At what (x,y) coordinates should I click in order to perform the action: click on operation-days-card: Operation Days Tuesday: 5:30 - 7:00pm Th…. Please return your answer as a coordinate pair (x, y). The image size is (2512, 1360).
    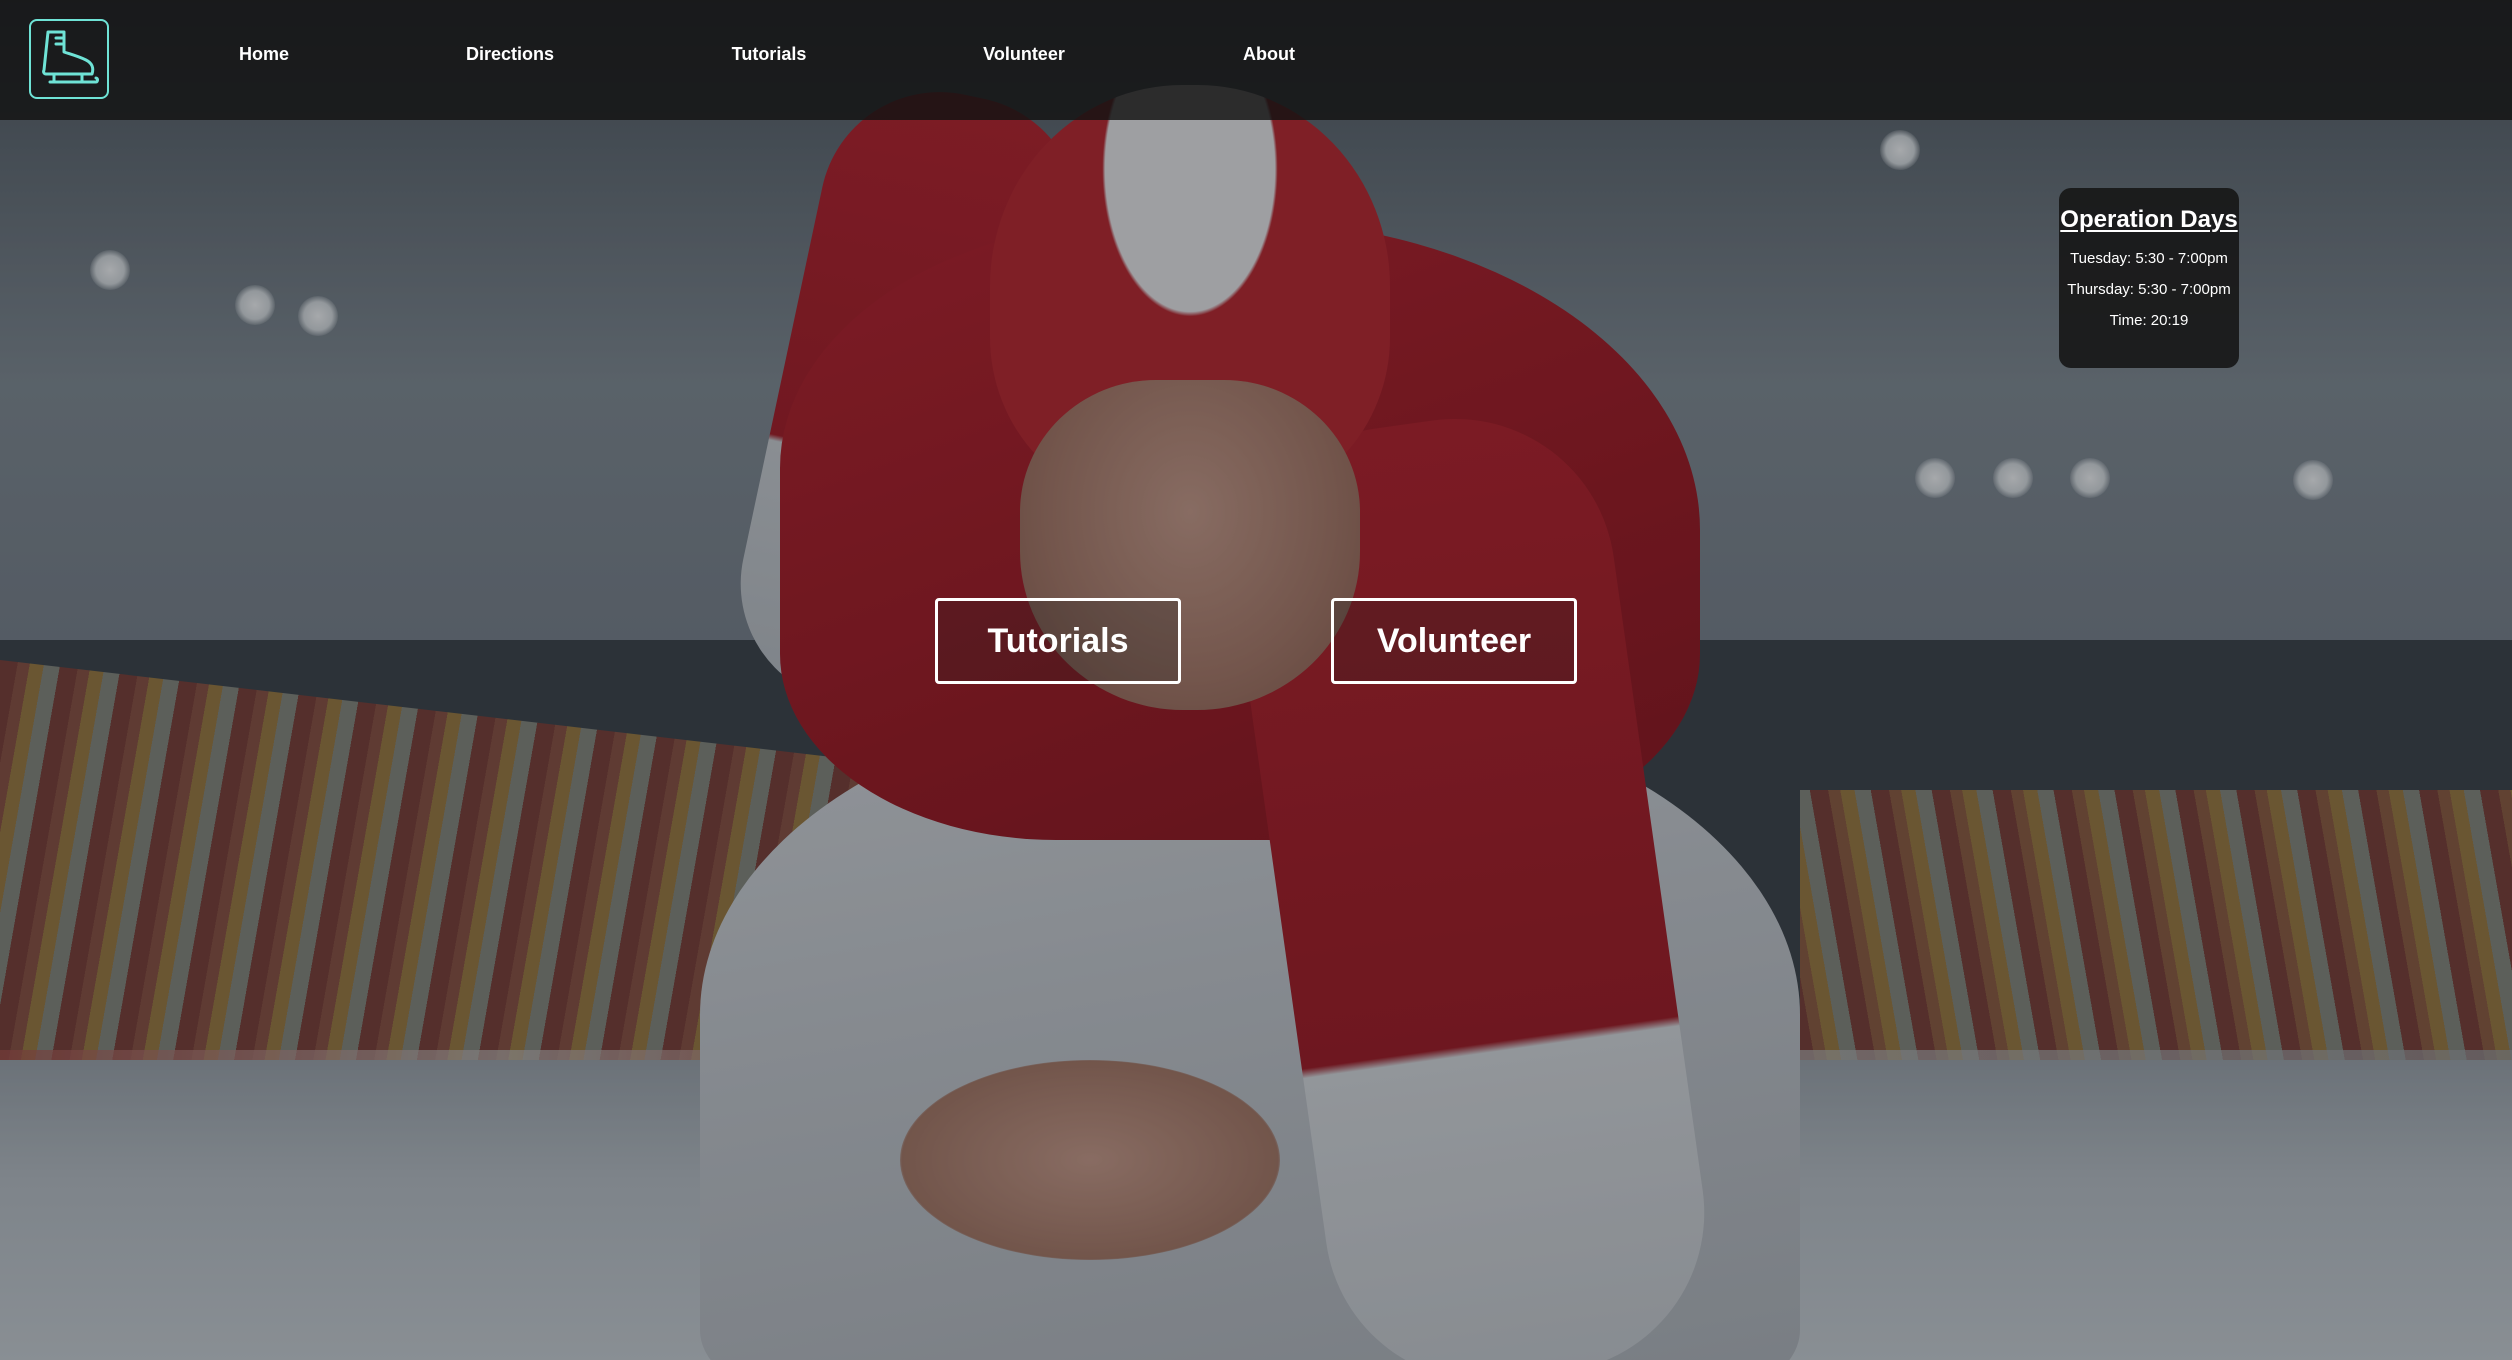
    Looking at the image, I should click on (2149, 278).